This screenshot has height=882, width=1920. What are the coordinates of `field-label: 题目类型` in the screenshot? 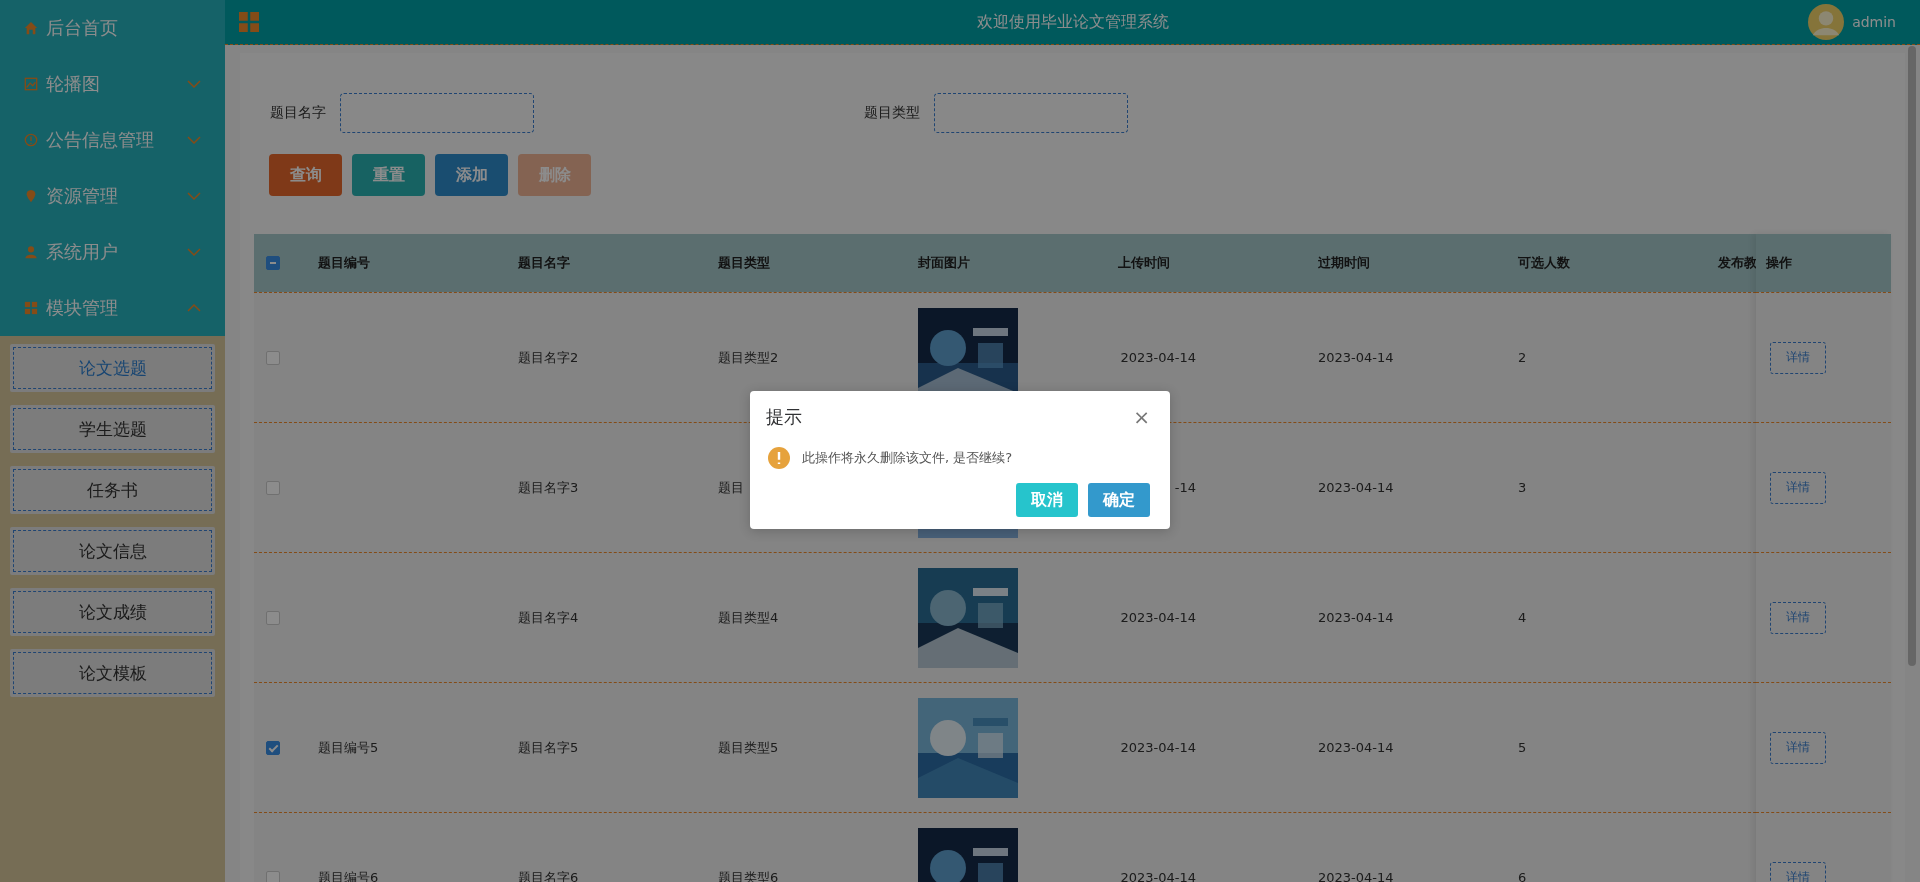 It's located at (892, 113).